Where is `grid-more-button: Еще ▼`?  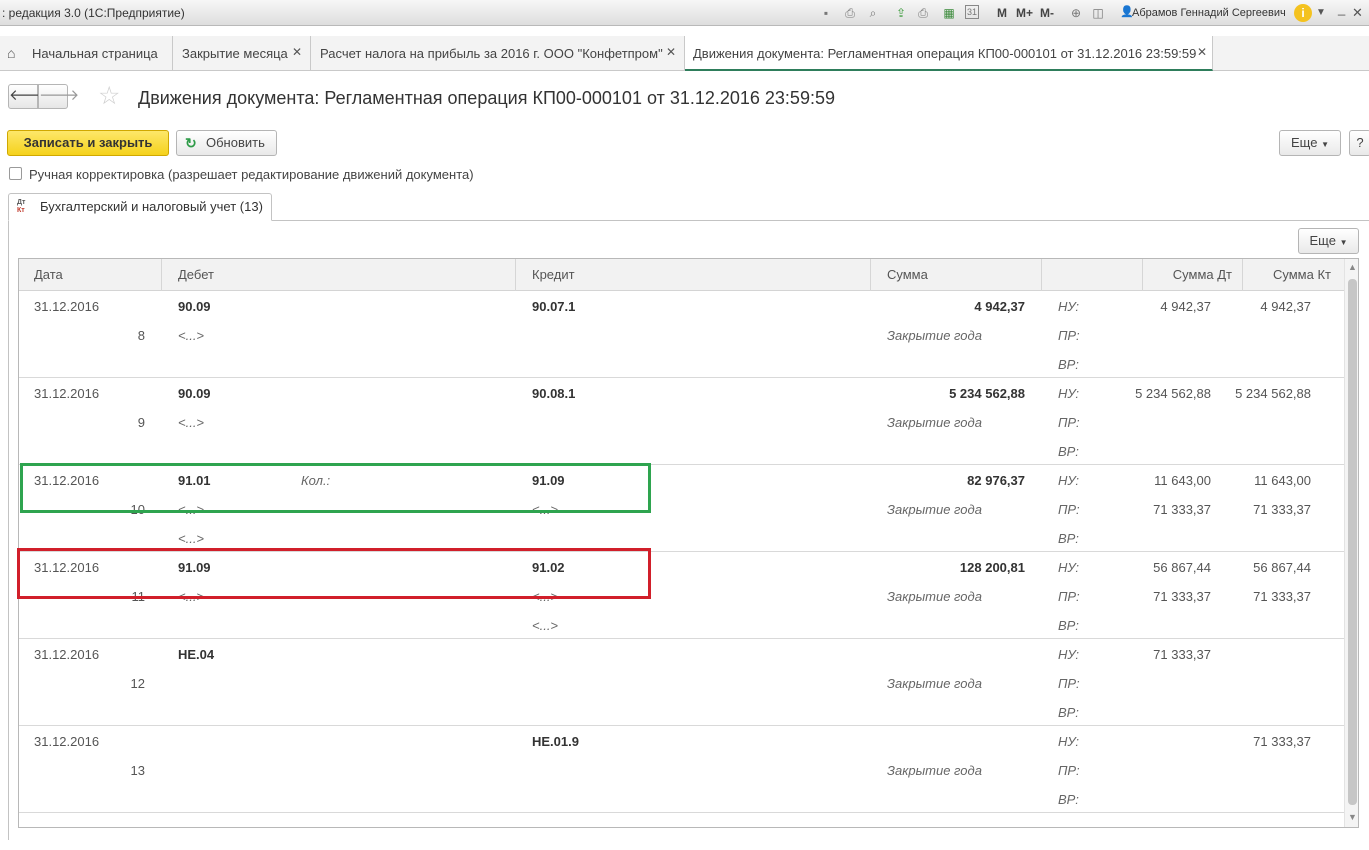
grid-more-button: Еще ▼ is located at coordinates (1328, 241).